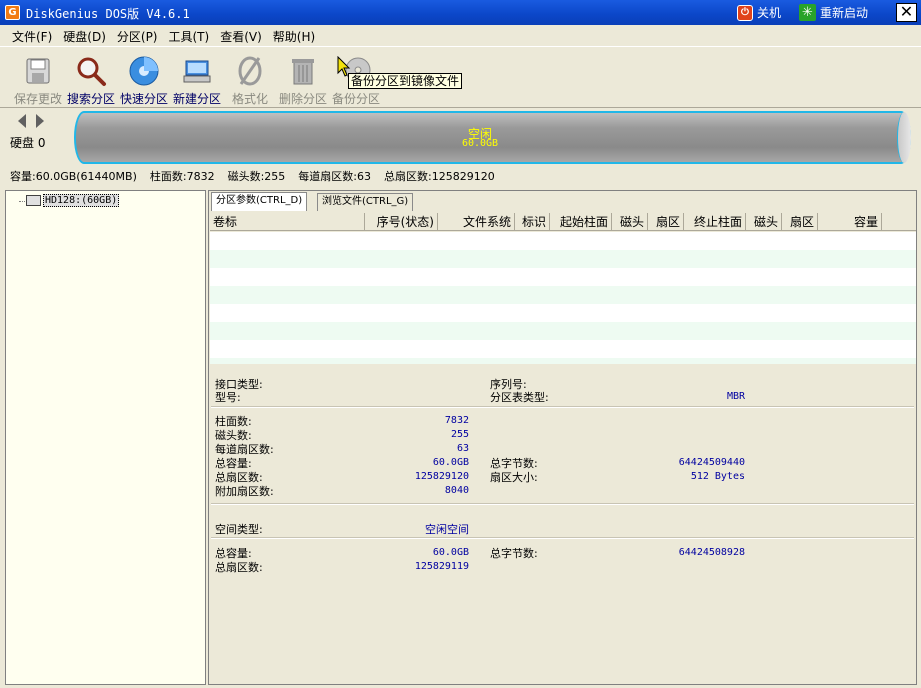 The width and height of the screenshot is (921, 688). I want to click on space-bytes-value: 64424508928, so click(711, 552).